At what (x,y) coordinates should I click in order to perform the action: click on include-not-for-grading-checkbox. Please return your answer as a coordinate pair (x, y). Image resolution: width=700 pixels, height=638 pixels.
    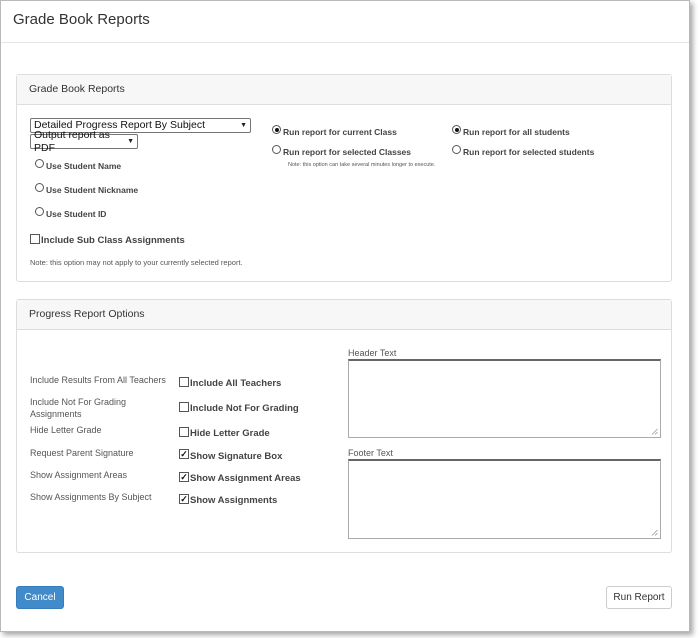
    Looking at the image, I should click on (184, 407).